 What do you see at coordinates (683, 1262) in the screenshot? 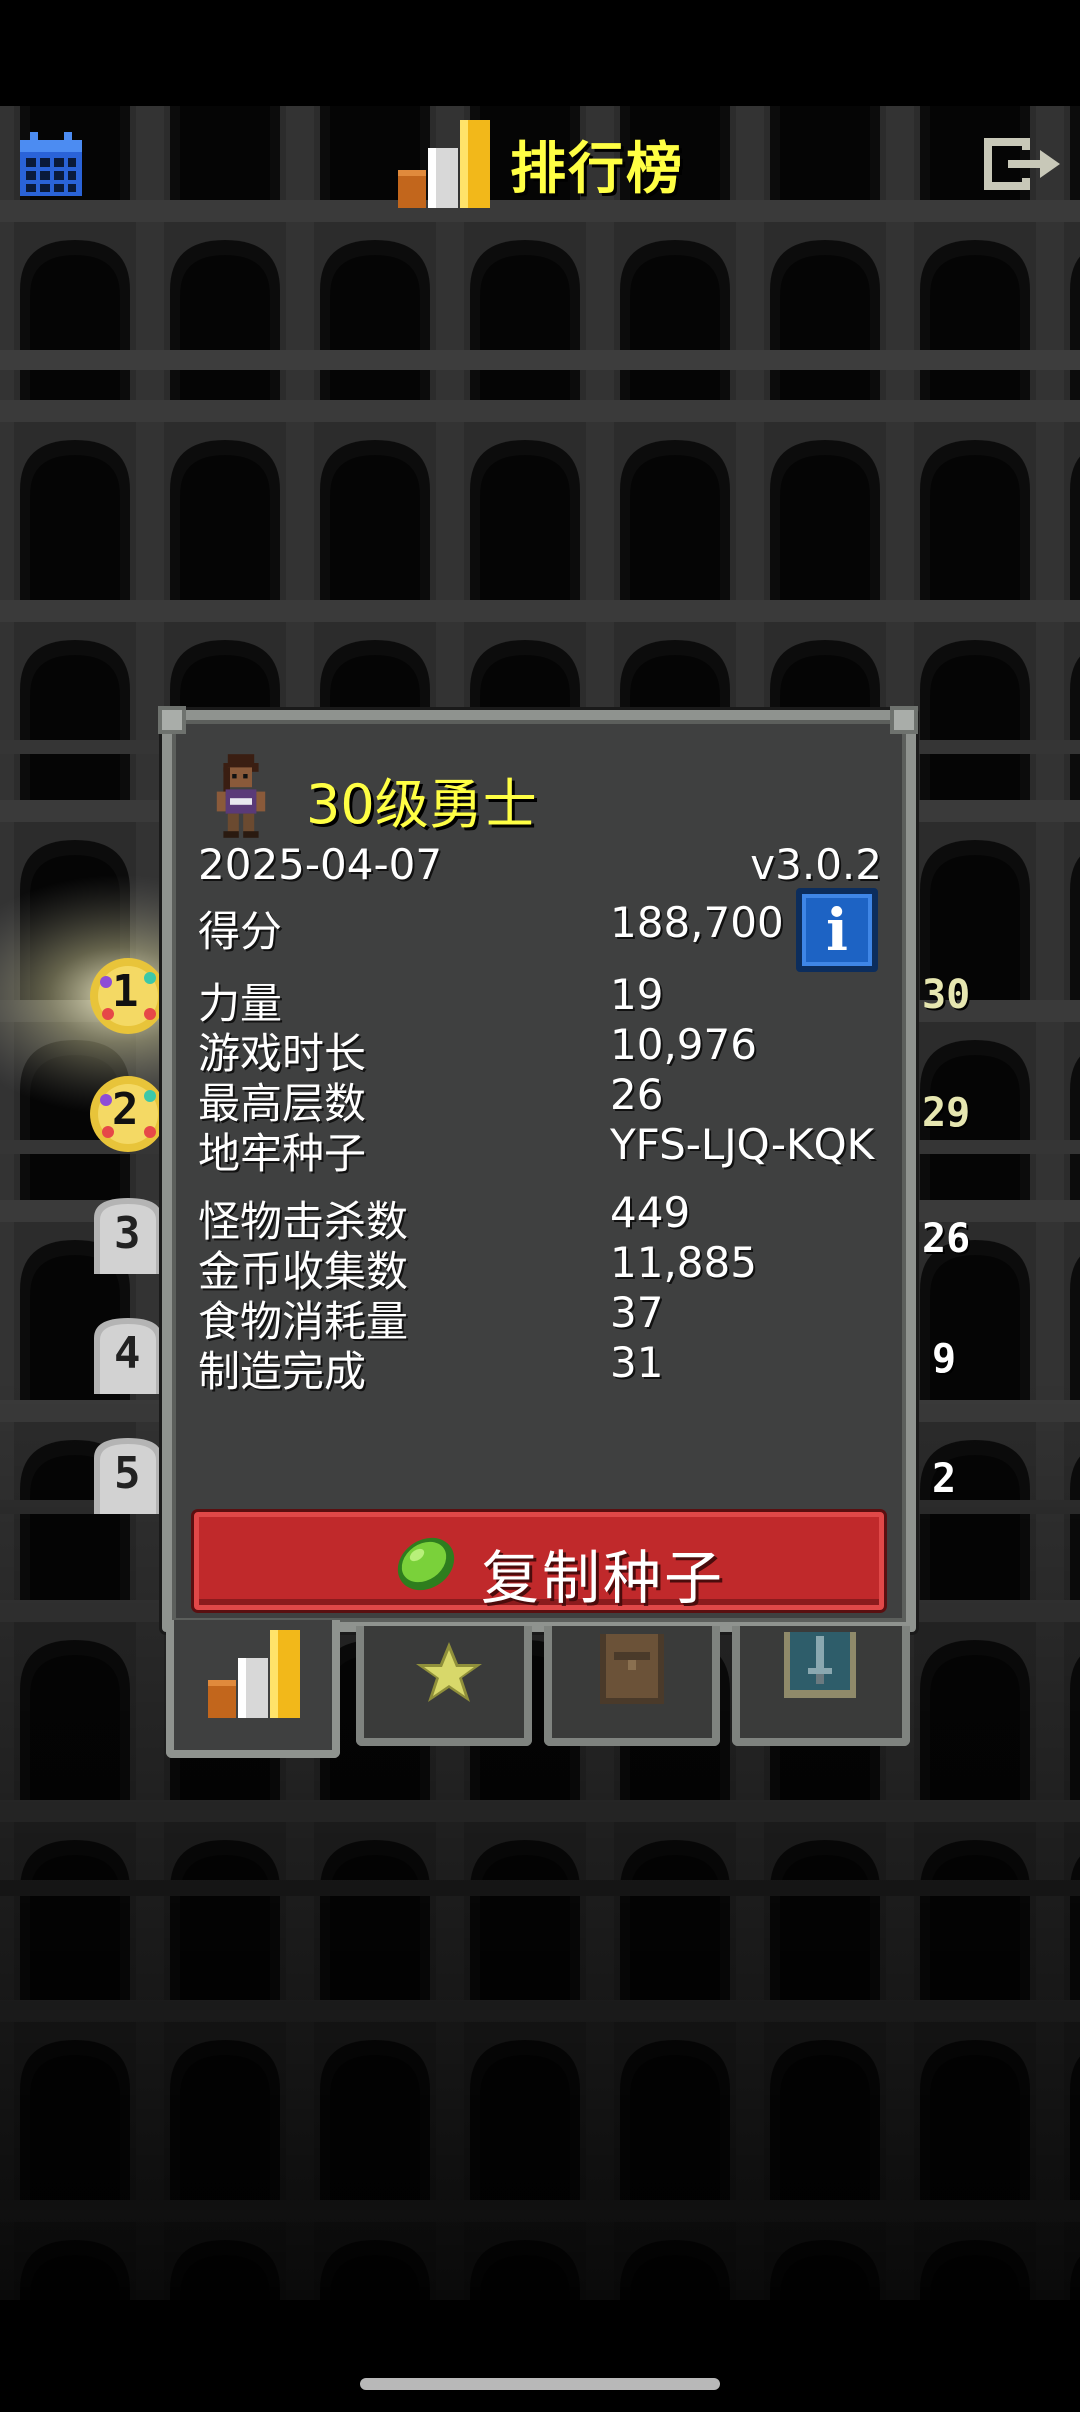
I see `stat-value-gold-collected: 11,885` at bounding box center [683, 1262].